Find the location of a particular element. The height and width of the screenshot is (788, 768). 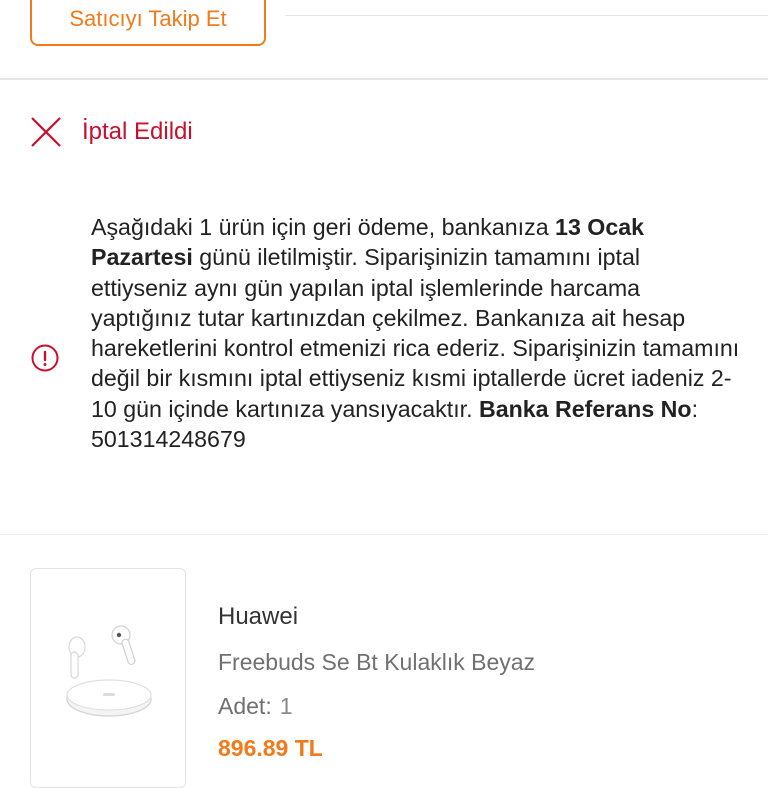

product-name: Freebuds Se Bt Kulaklık Beyaz is located at coordinates (376, 662).